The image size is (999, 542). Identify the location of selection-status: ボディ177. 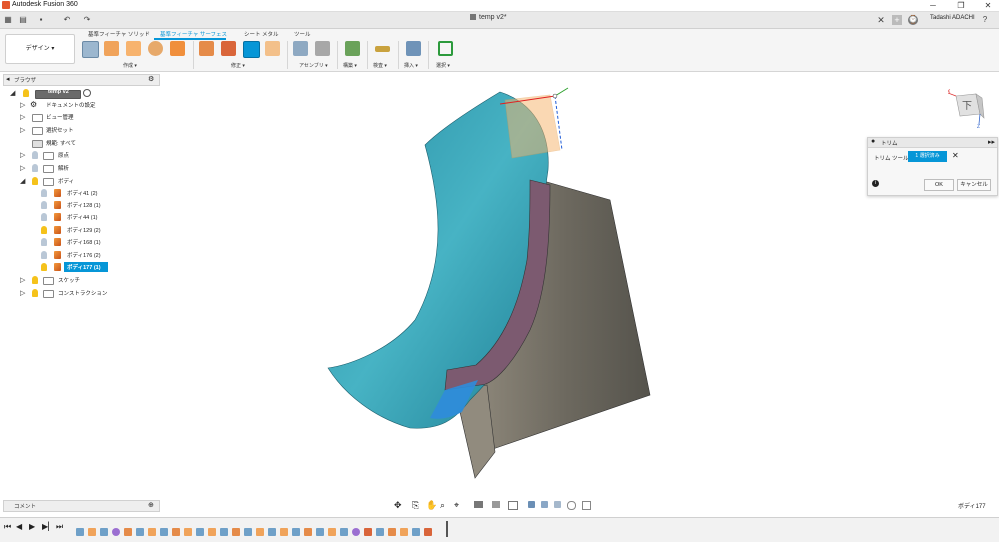
(972, 507).